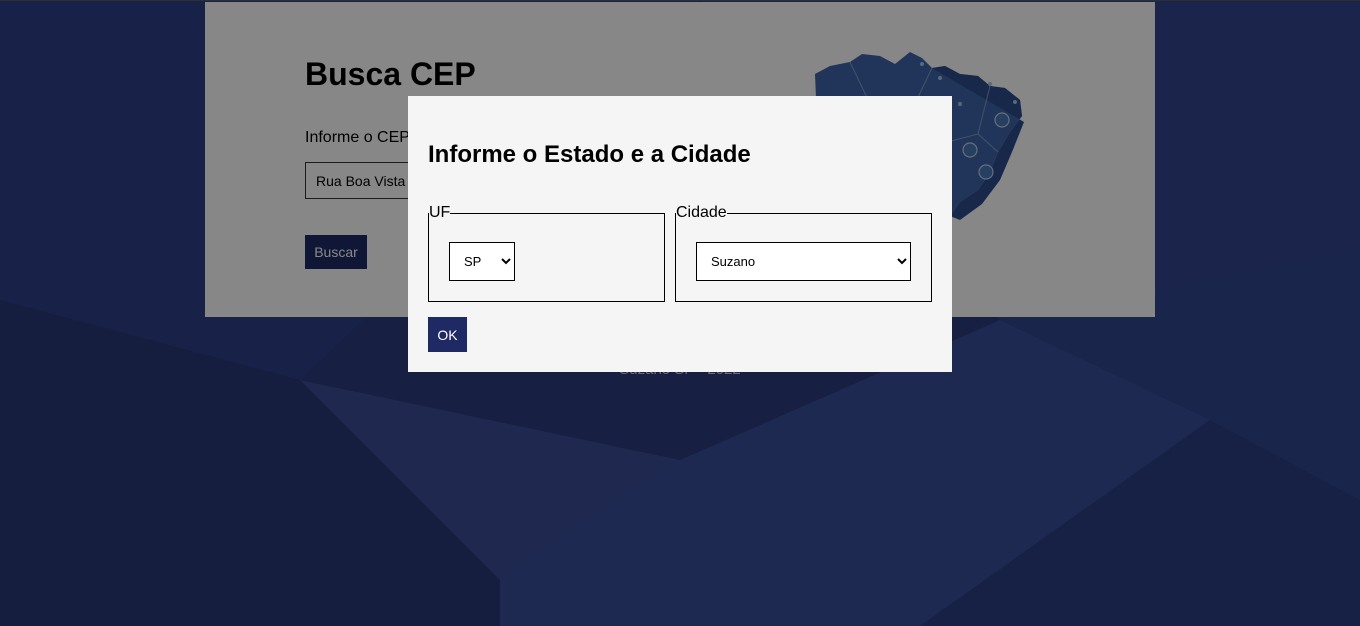 The height and width of the screenshot is (626, 1360). What do you see at coordinates (803, 261) in the screenshot?
I see `city-select: Suzano` at bounding box center [803, 261].